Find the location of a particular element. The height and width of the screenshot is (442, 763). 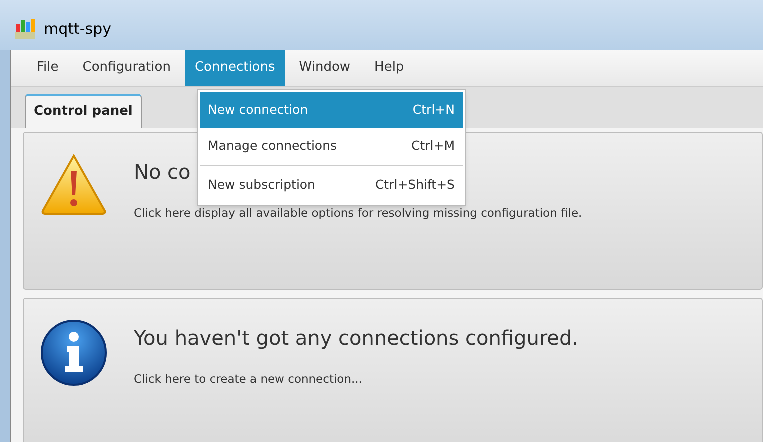

menu-item: New subscription Ctrl+Shift+S is located at coordinates (331, 185).